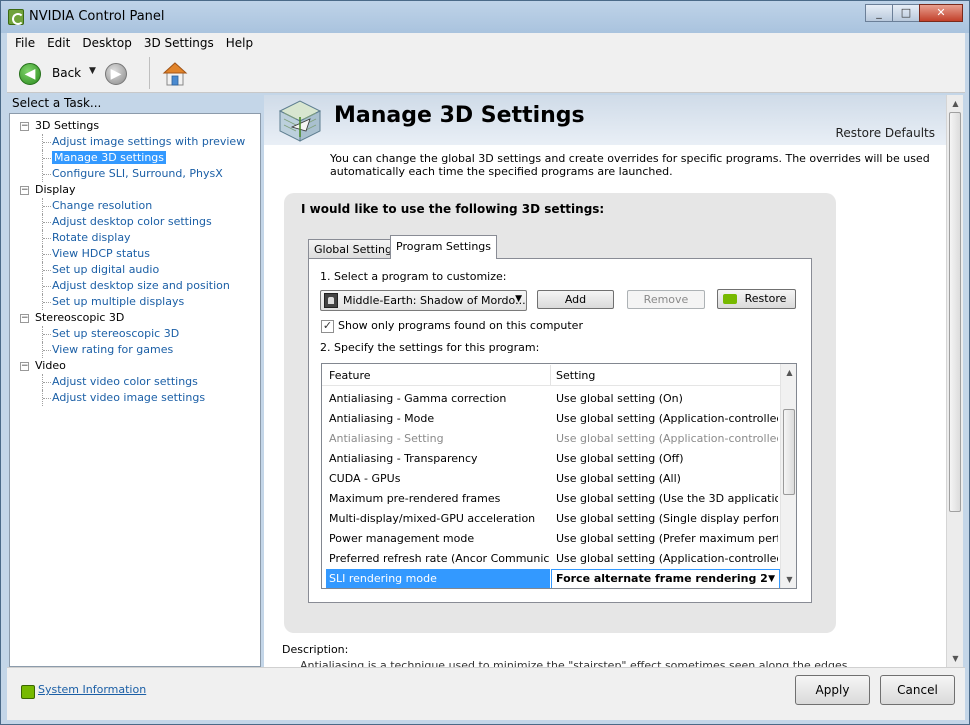 This screenshot has height=725, width=970. I want to click on menu-file: File, so click(25, 43).